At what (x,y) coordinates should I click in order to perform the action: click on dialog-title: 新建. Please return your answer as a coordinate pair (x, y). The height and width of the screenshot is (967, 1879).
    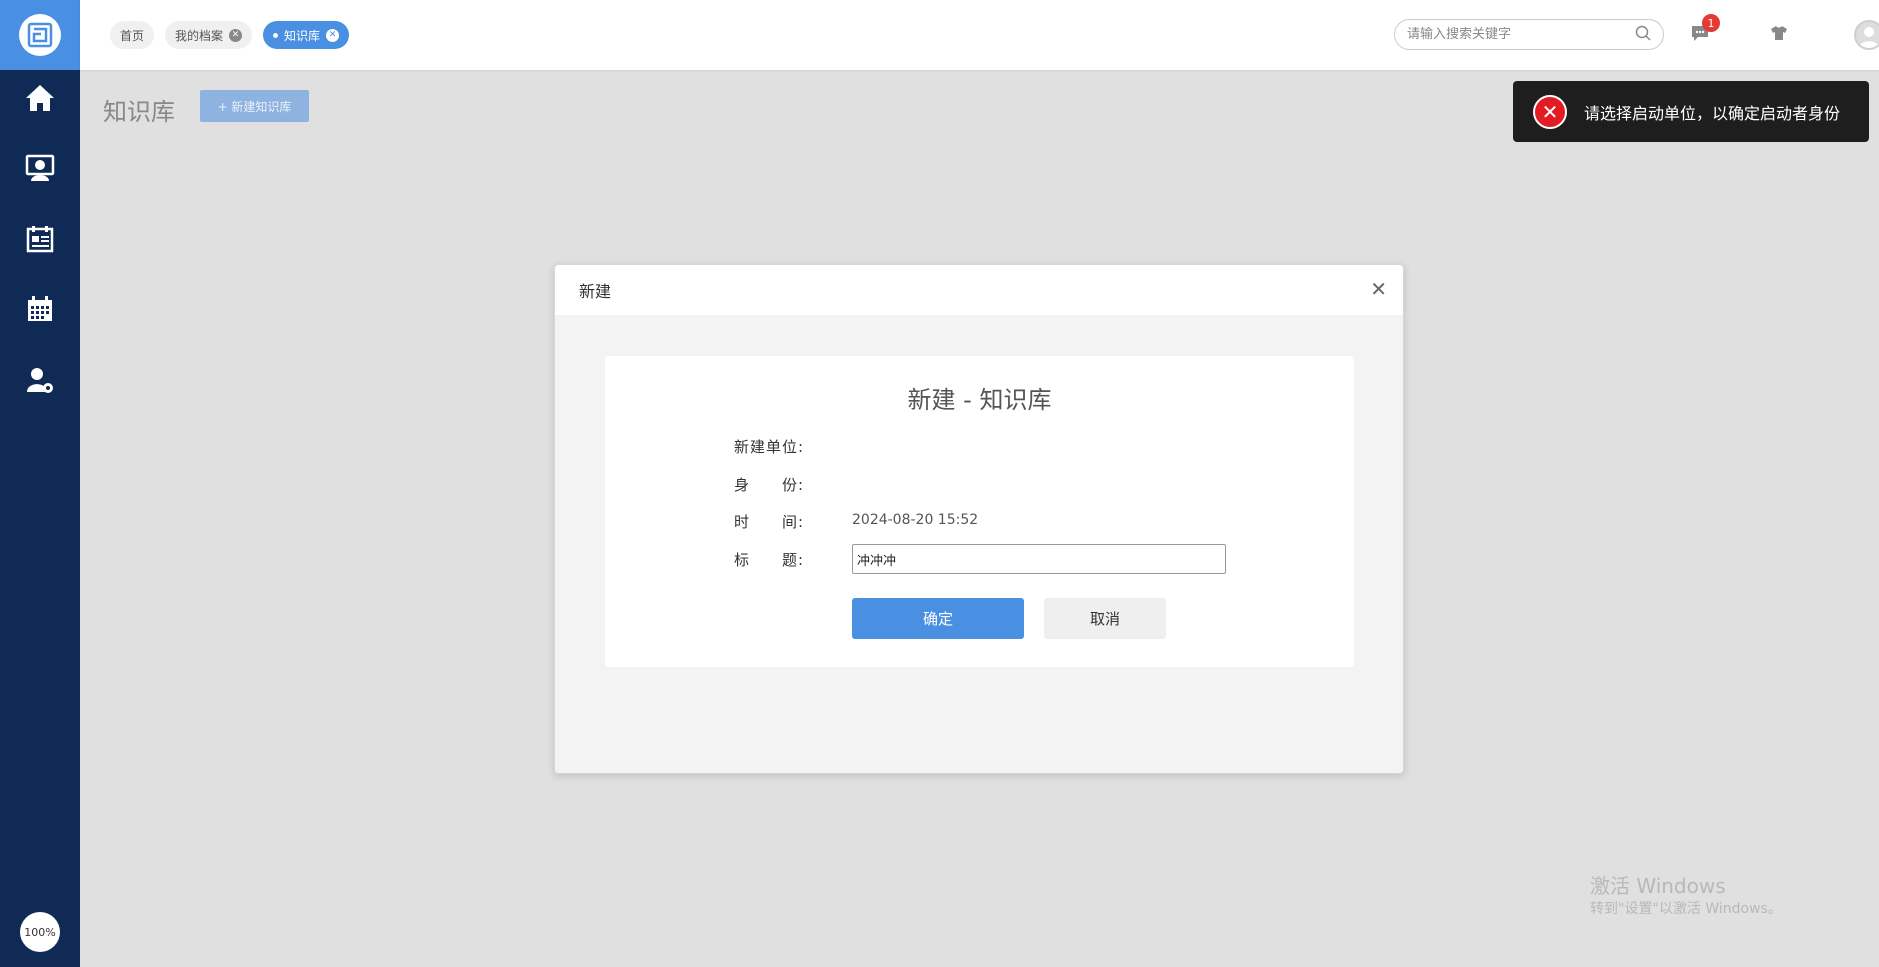
    Looking at the image, I should click on (595, 291).